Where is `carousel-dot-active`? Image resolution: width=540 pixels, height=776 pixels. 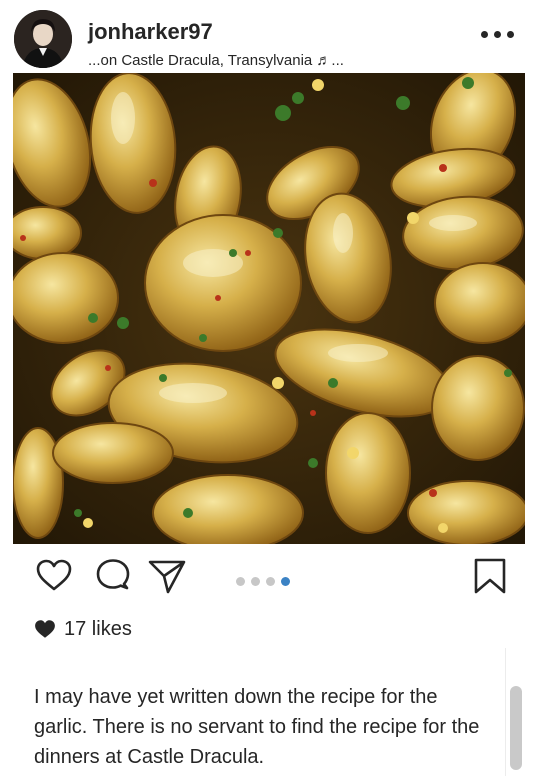
carousel-dot-active is located at coordinates (285, 581).